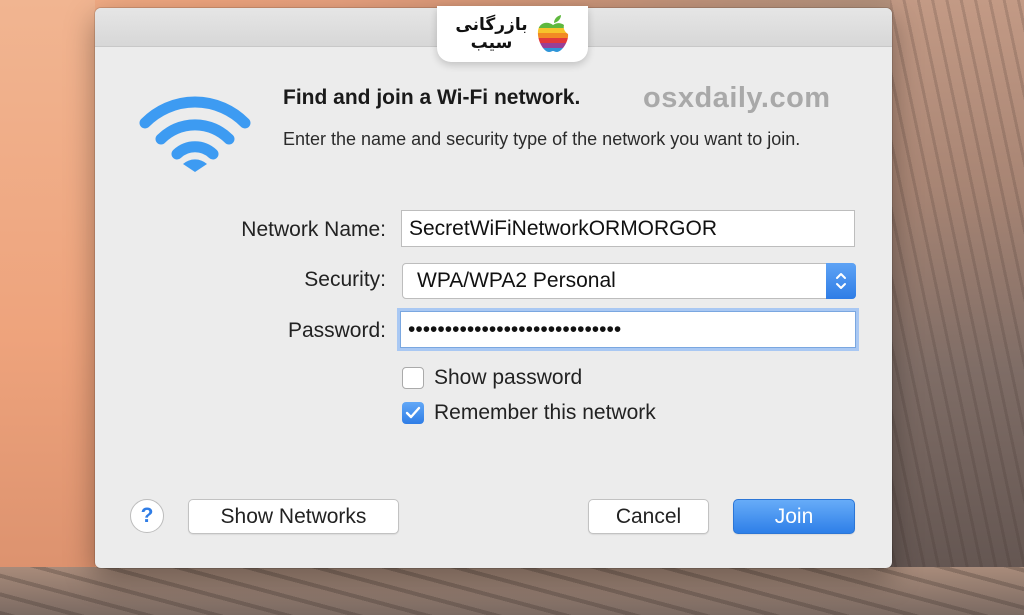  Describe the element at coordinates (957, 307) in the screenshot. I see `wallpaper-right` at that location.